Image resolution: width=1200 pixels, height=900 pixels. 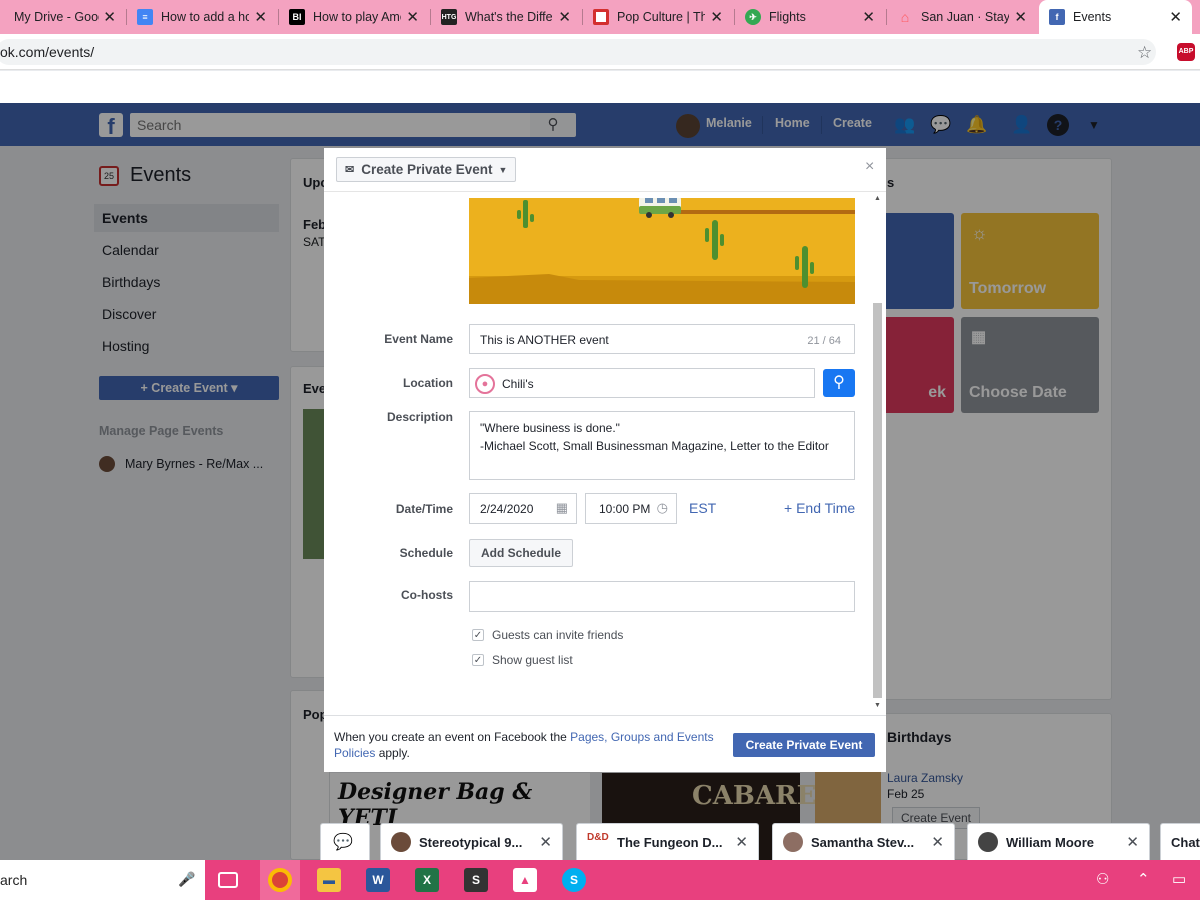 I want to click on location-pin-button: ⚲, so click(x=839, y=383).